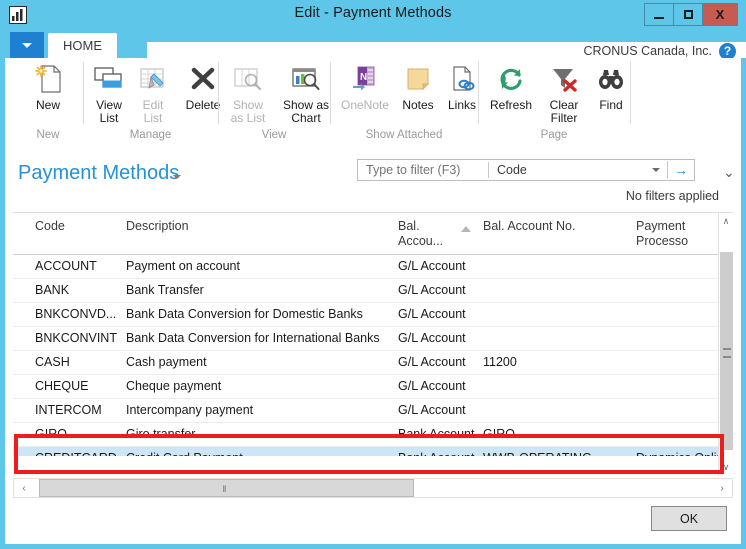 The height and width of the screenshot is (549, 746). Describe the element at coordinates (66, 266) in the screenshot. I see `cell-code: ACCOUNT` at that location.